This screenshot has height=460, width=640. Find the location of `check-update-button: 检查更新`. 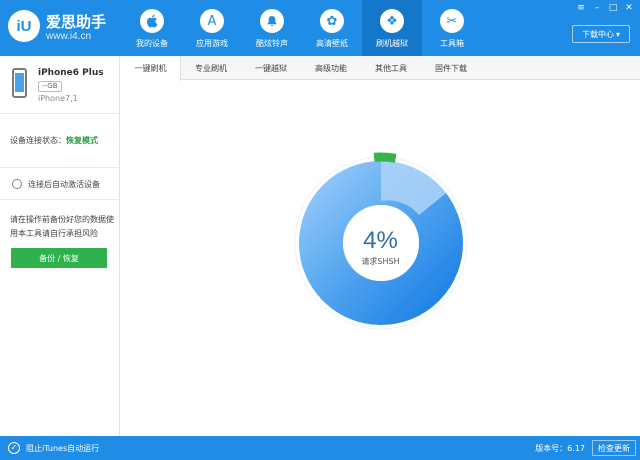

check-update-button: 检查更新 is located at coordinates (614, 448).